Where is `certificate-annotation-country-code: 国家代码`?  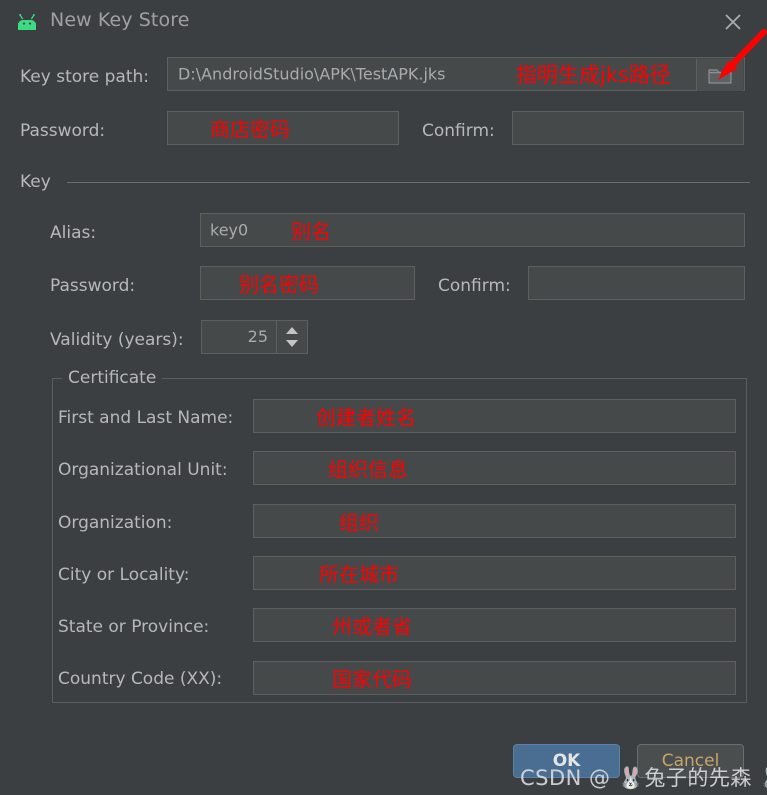 certificate-annotation-country-code: 国家代码 is located at coordinates (372, 679).